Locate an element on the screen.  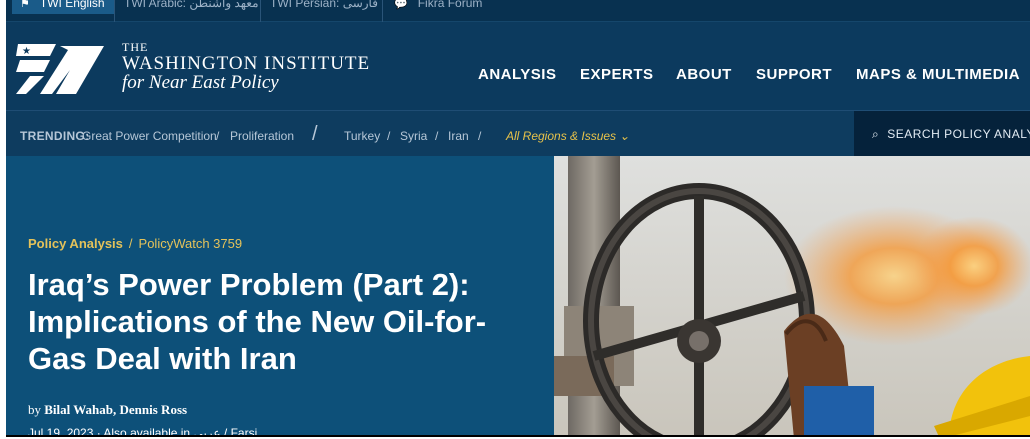
lang-tab-arabic: TWI Arabic: معهد واشنطن is located at coordinates (191, 7).